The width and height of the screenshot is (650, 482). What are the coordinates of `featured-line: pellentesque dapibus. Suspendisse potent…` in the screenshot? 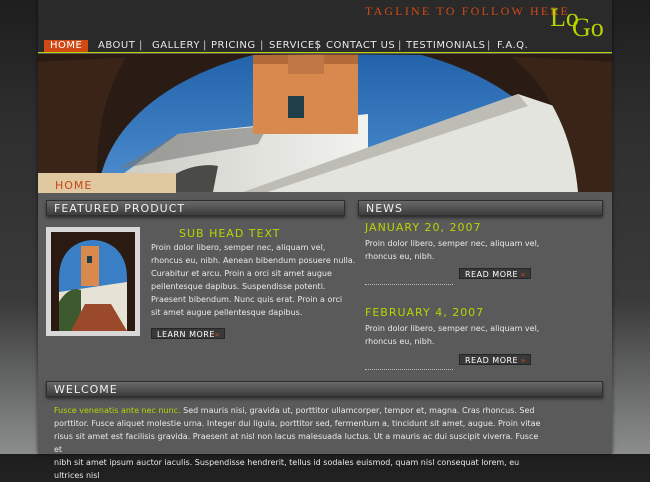 It's located at (238, 286).